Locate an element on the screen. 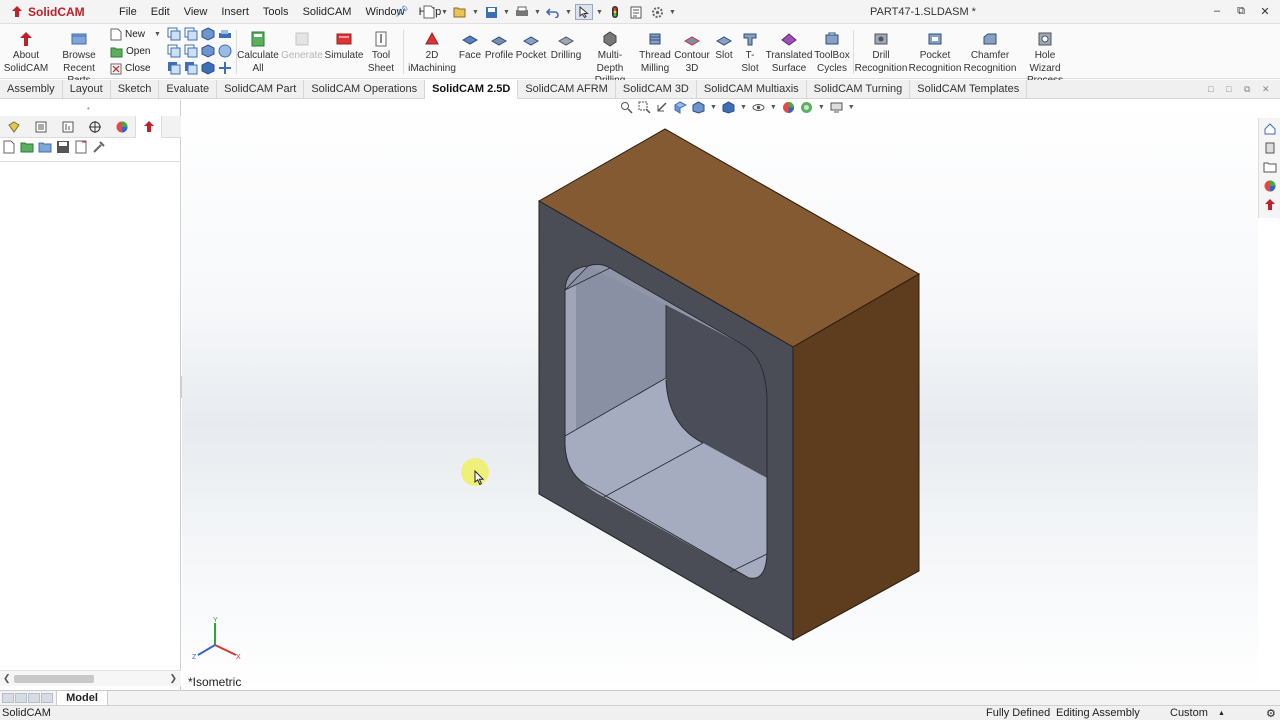 The width and height of the screenshot is (1280, 720). contour-3d-button: Contour 3D is located at coordinates (692, 50).